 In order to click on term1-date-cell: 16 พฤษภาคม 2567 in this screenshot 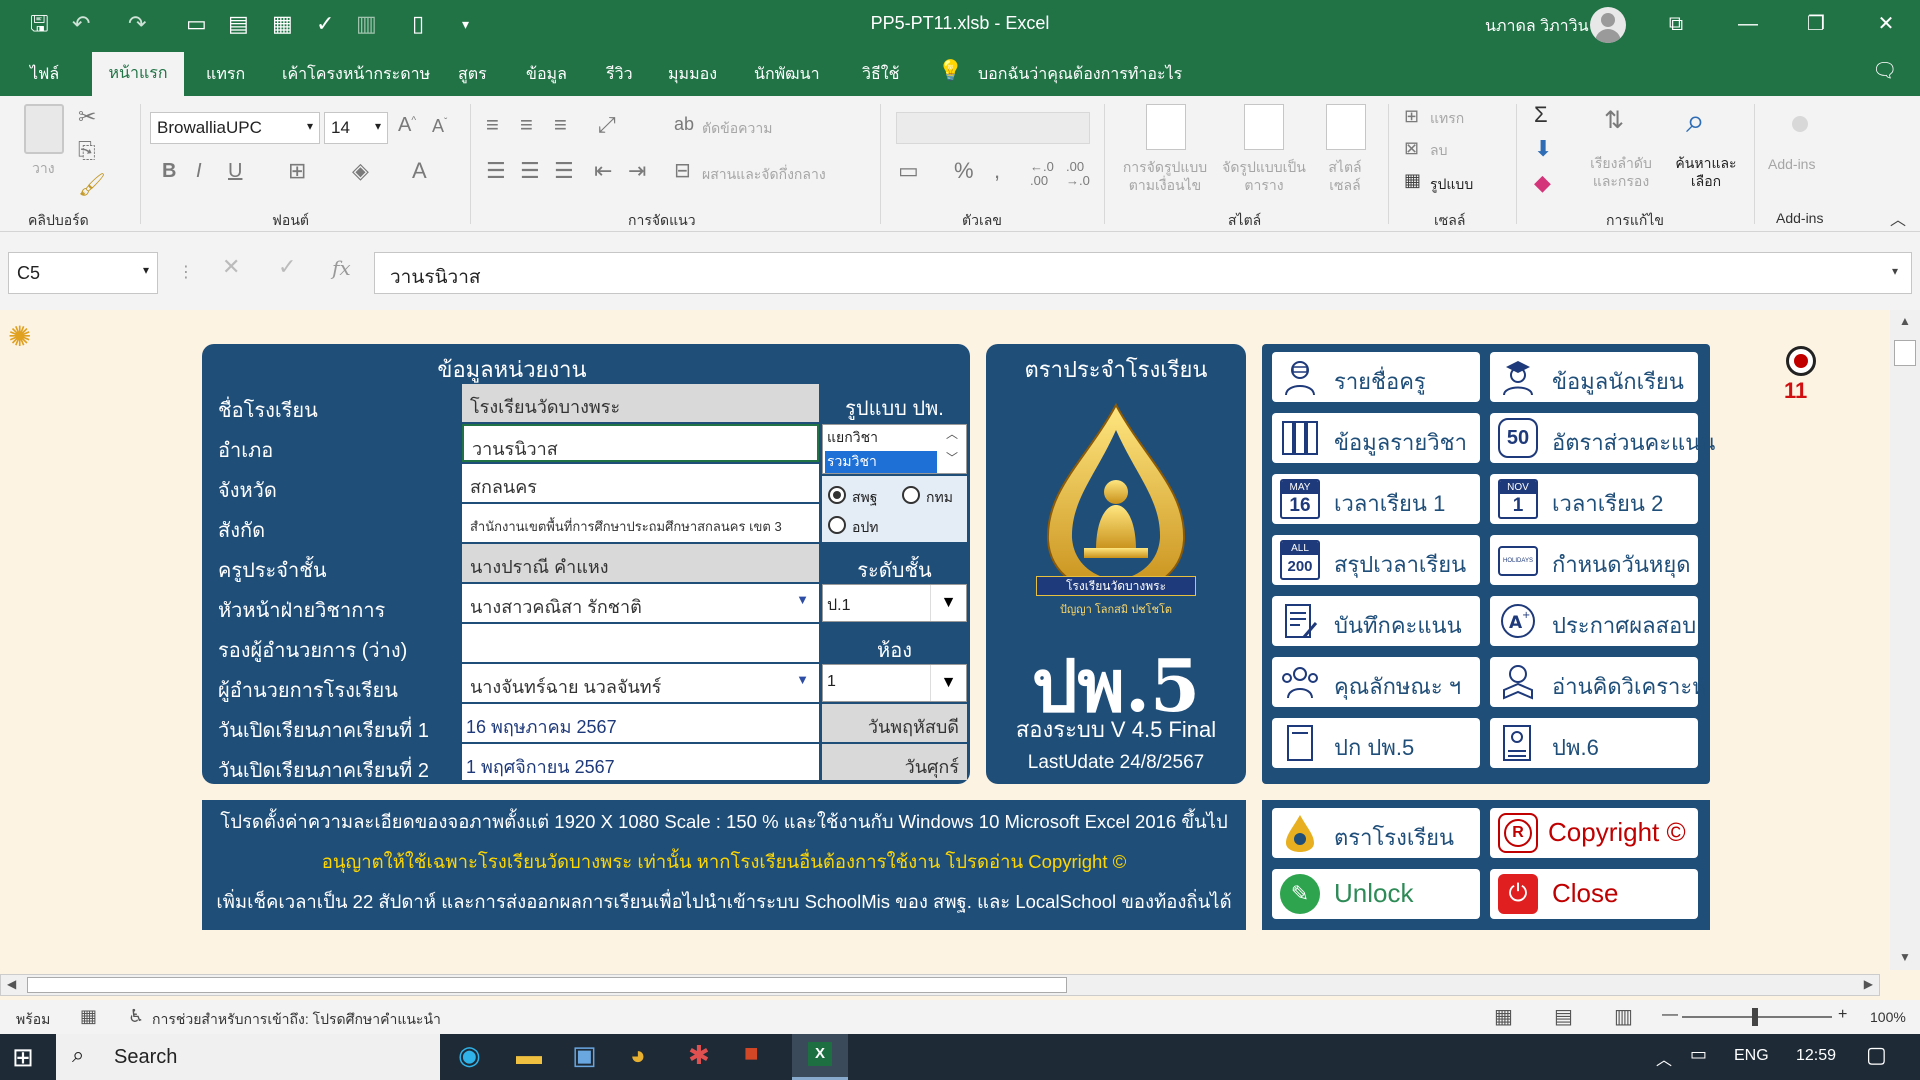, I will do `click(640, 723)`.